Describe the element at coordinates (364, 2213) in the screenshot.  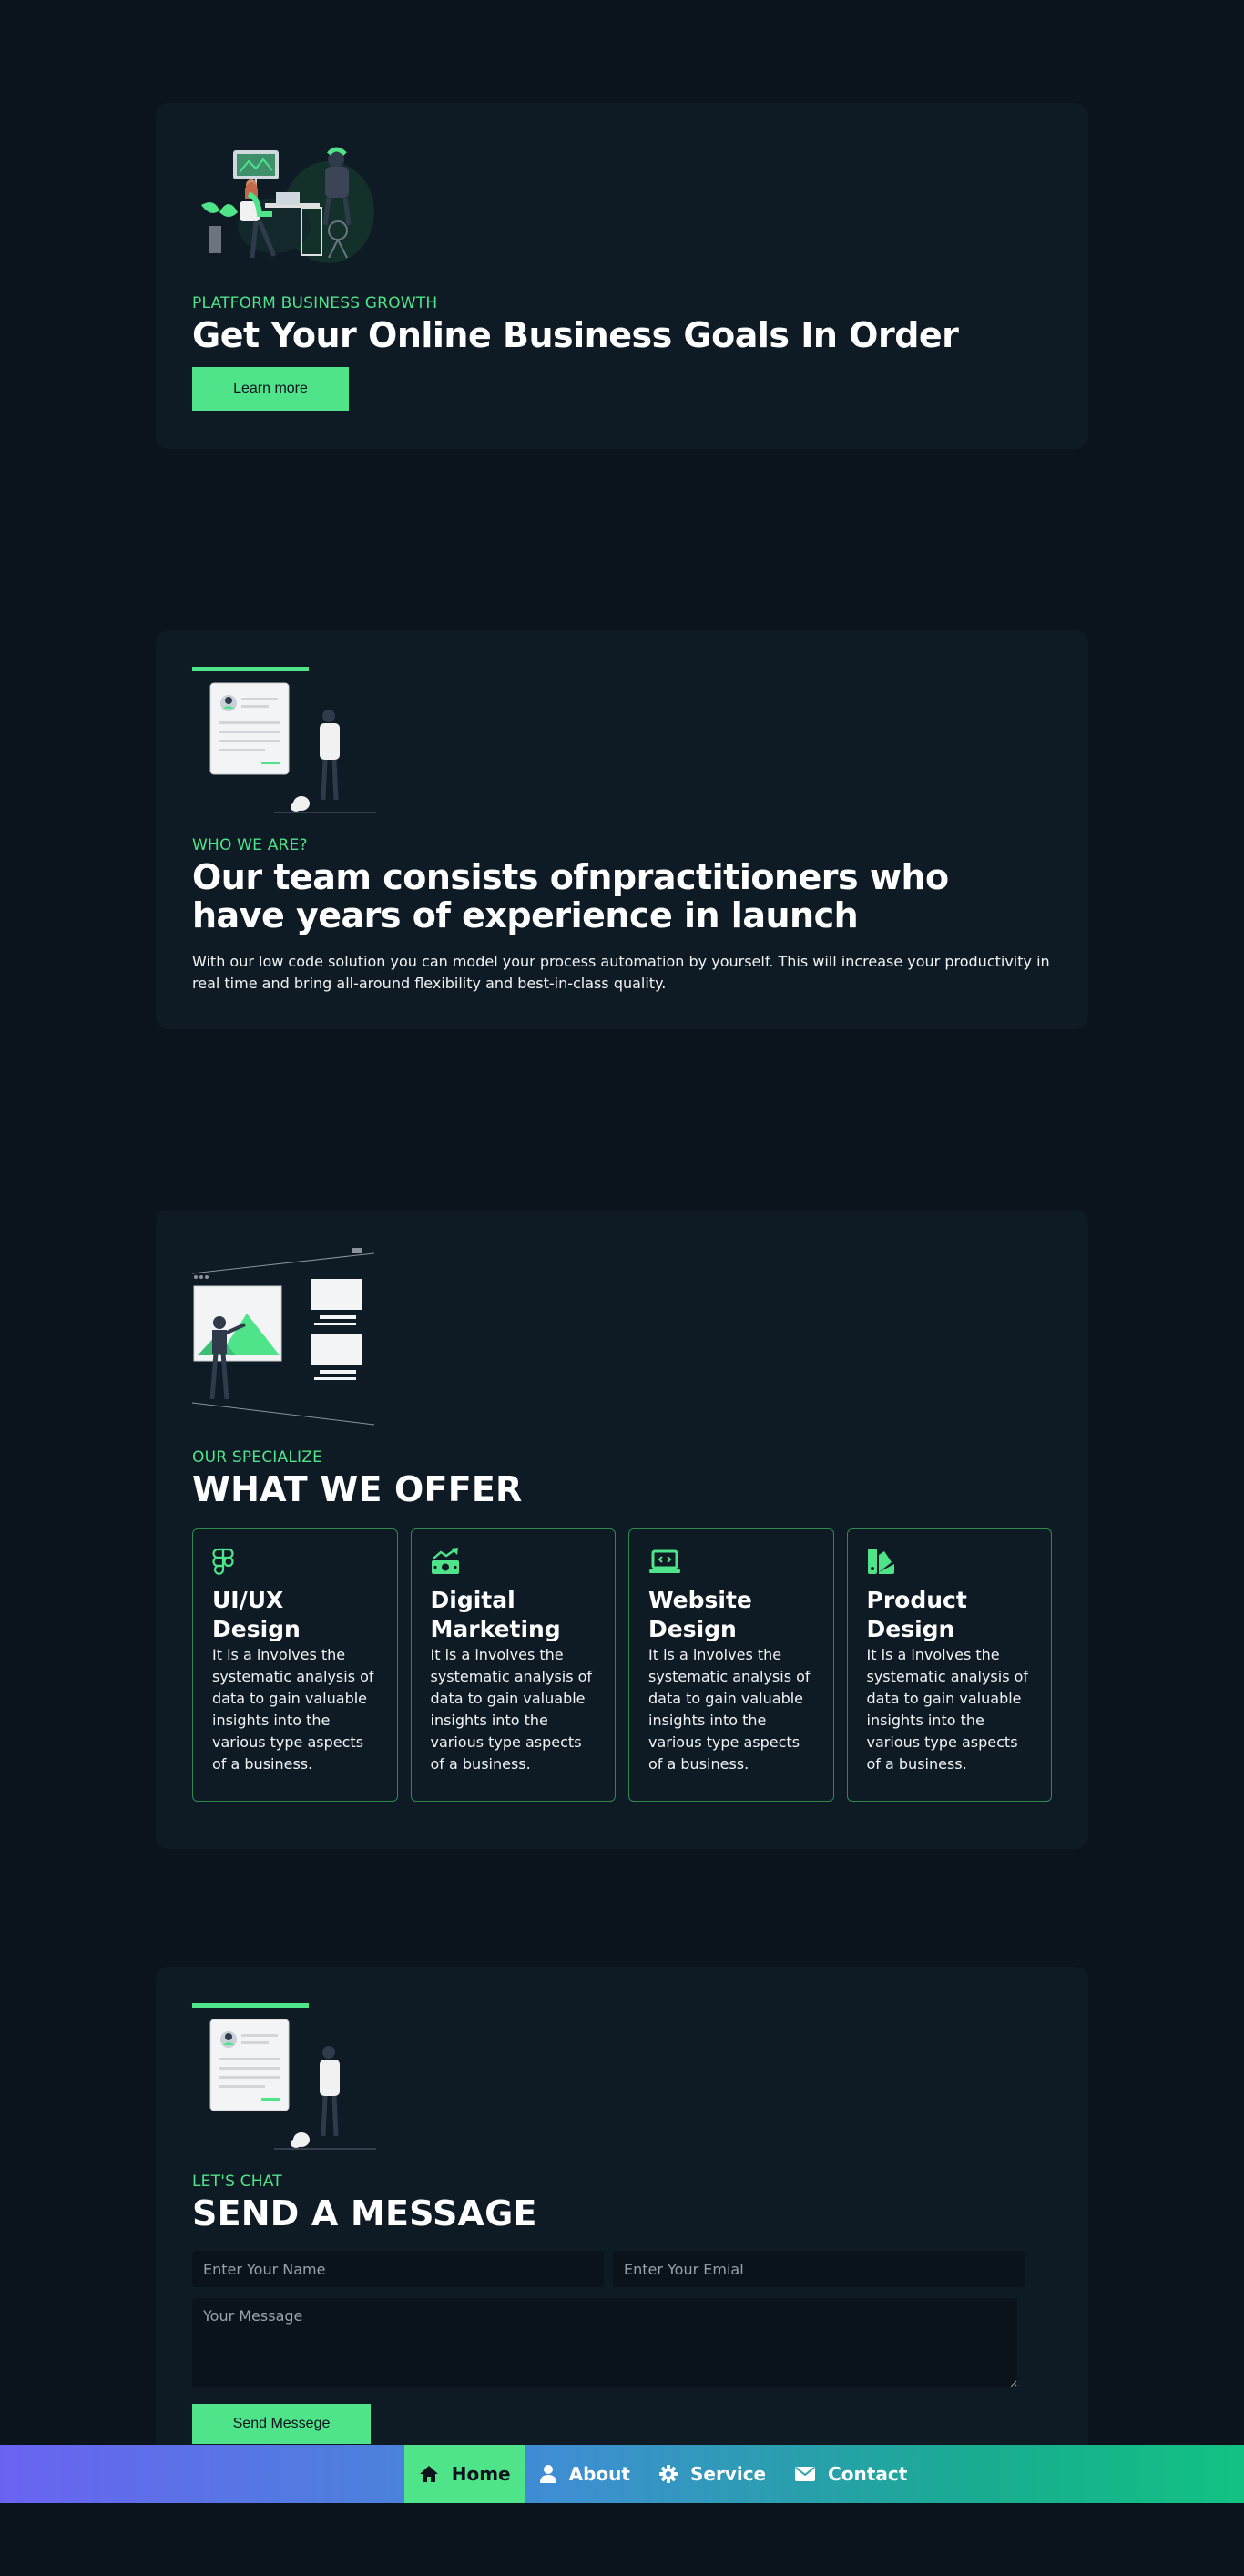
I see `contact-title: SEND A MESSAGE` at that location.